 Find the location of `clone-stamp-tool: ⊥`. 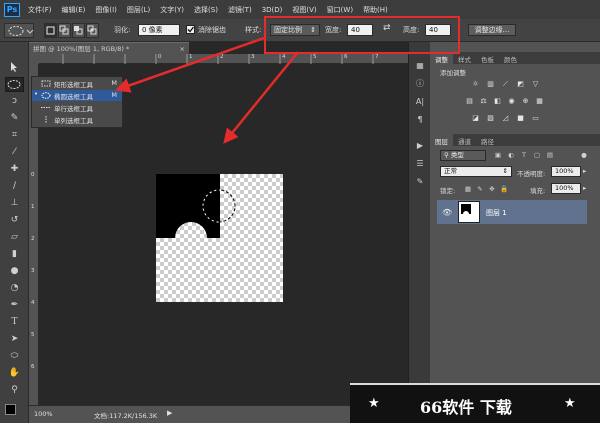

clone-stamp-tool: ⊥ is located at coordinates (14, 203).